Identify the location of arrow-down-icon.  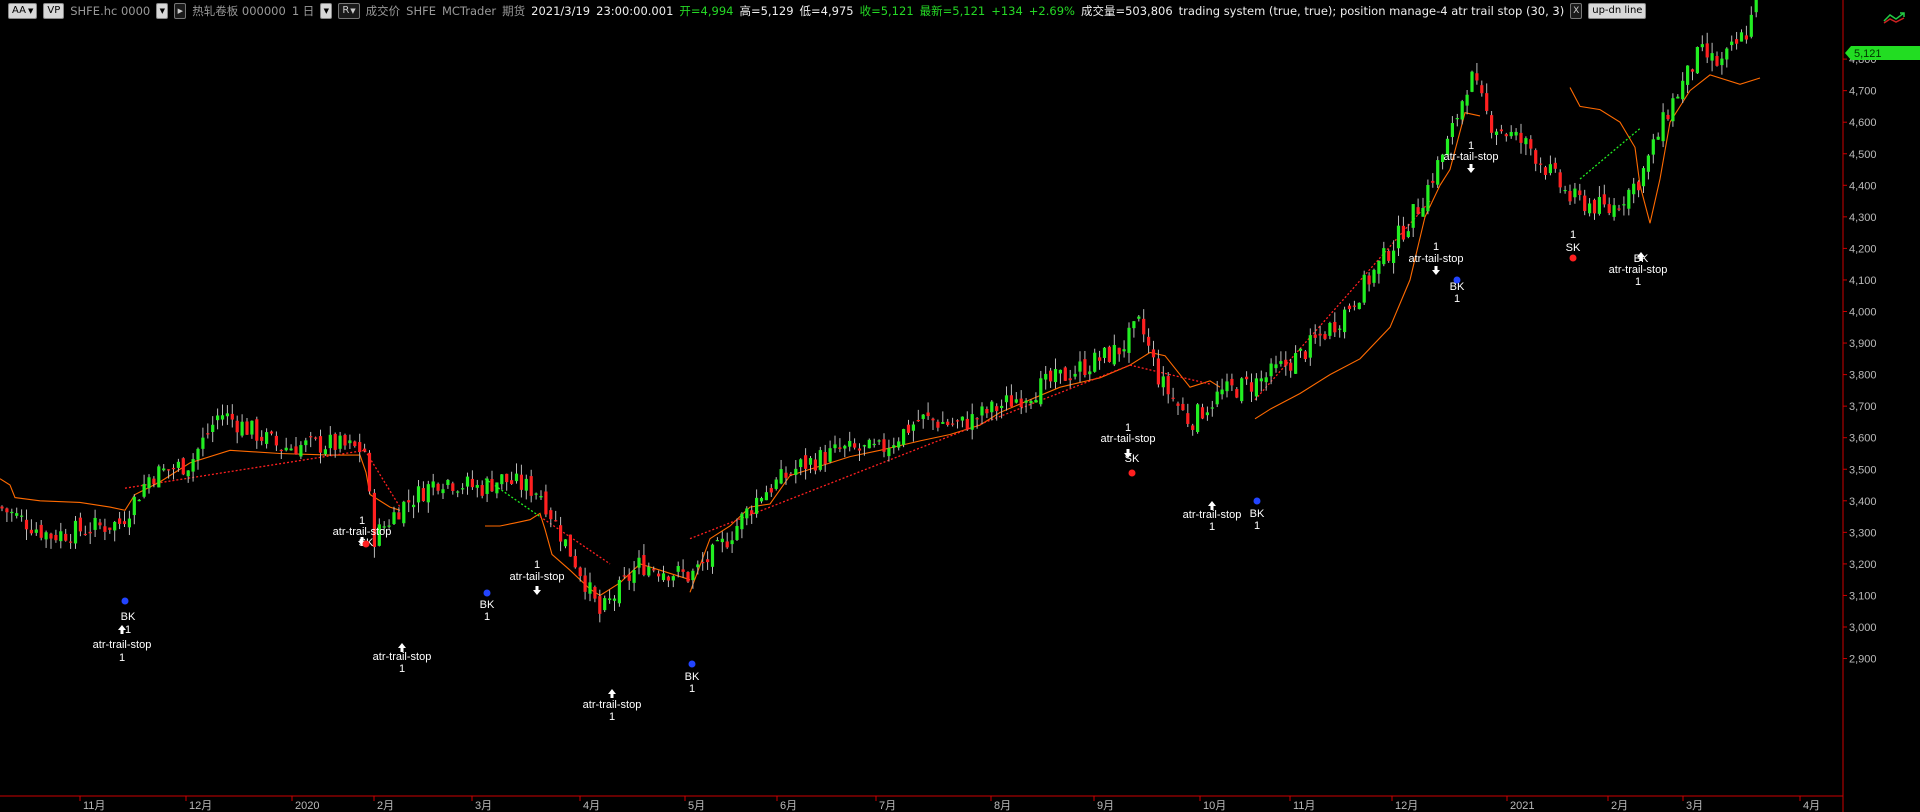
(1471, 168).